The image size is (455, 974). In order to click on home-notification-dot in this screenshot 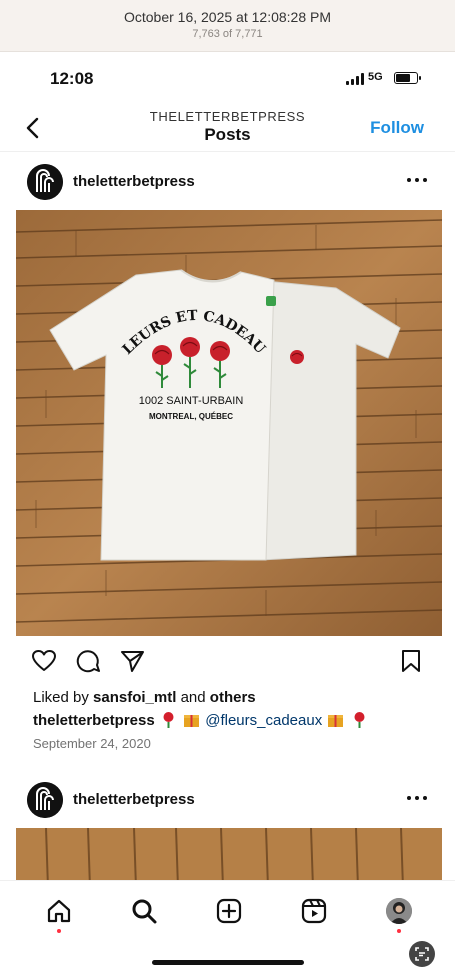, I will do `click(59, 931)`.